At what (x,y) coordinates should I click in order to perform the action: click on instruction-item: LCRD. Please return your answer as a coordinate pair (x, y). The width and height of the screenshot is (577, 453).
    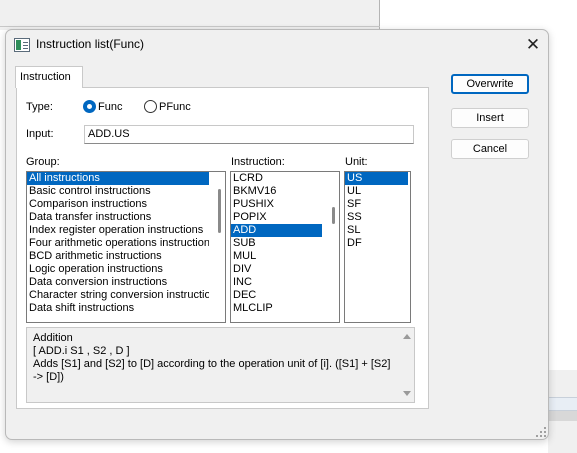
    Looking at the image, I should click on (285, 178).